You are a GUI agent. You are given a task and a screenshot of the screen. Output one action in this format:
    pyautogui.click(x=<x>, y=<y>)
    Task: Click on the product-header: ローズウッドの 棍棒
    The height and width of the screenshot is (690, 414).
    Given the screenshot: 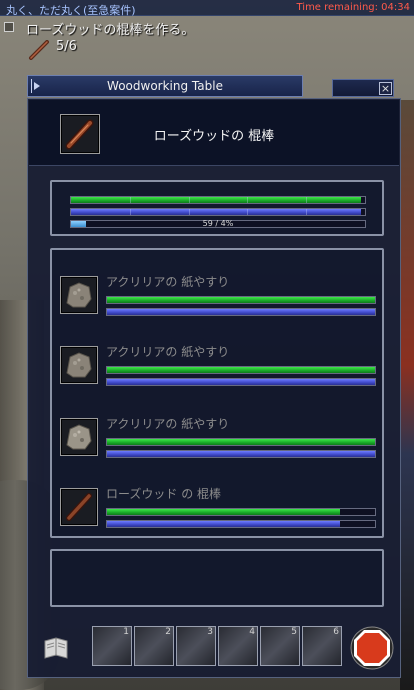 What is the action you would take?
    pyautogui.click(x=214, y=133)
    